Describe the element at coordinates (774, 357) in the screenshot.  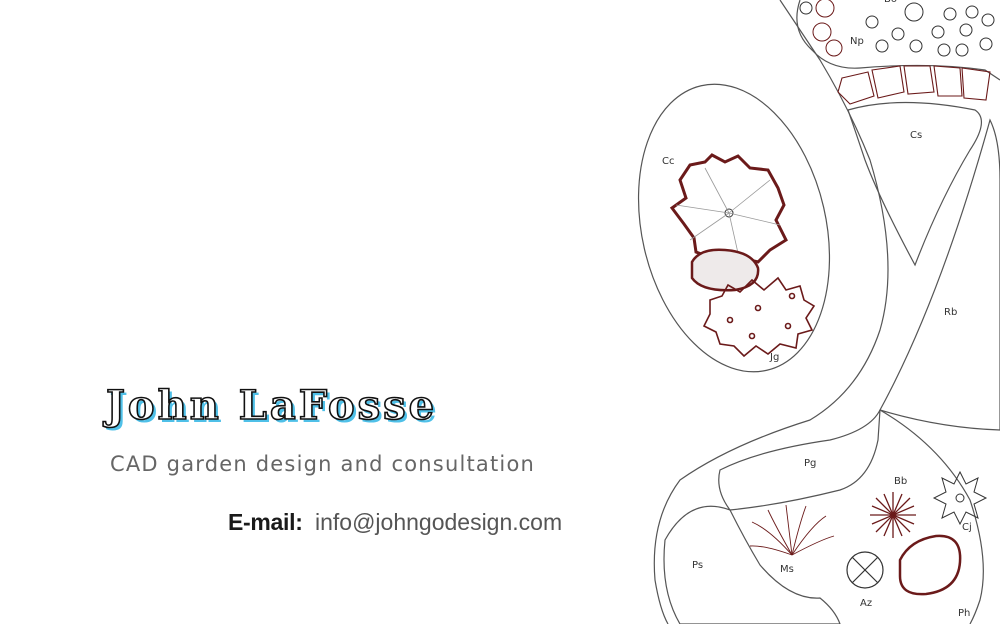
I see `plan-label-jg: Jg` at that location.